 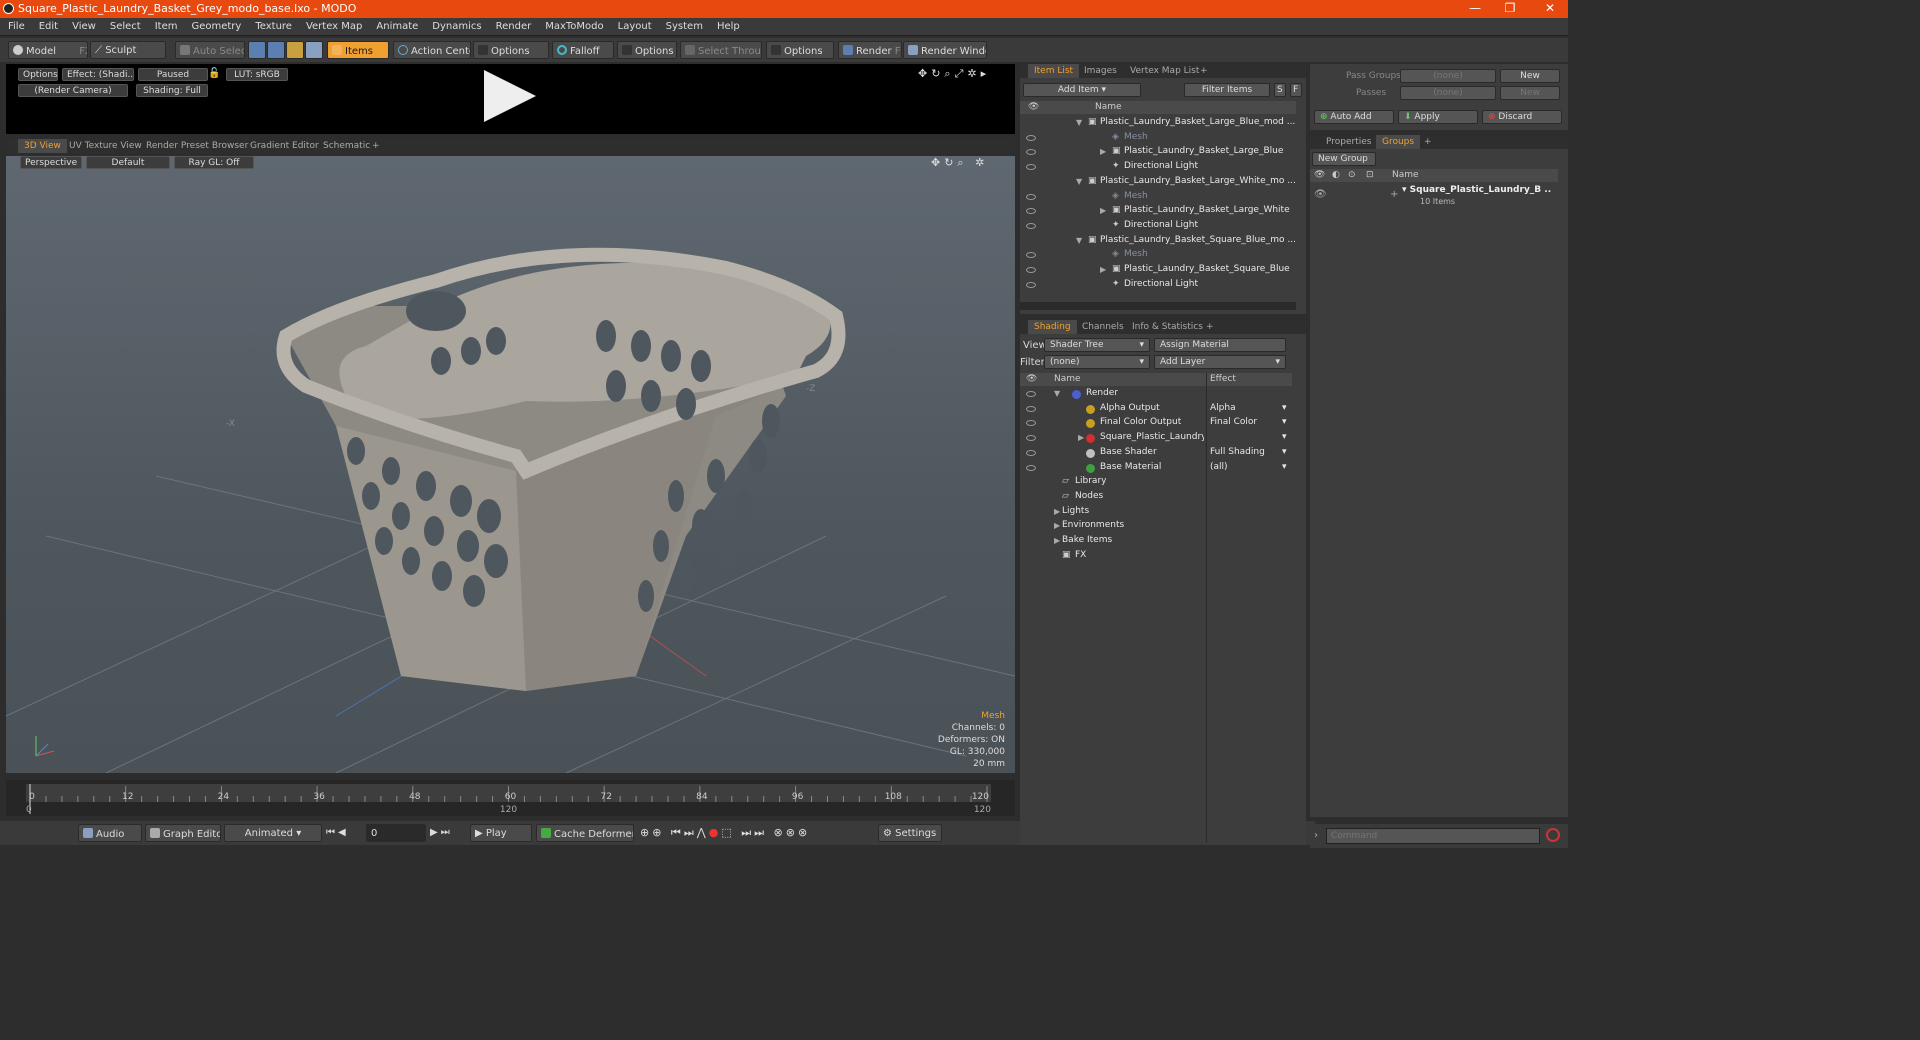 What do you see at coordinates (396, 25) in the screenshot?
I see `menu-animate: Animate` at bounding box center [396, 25].